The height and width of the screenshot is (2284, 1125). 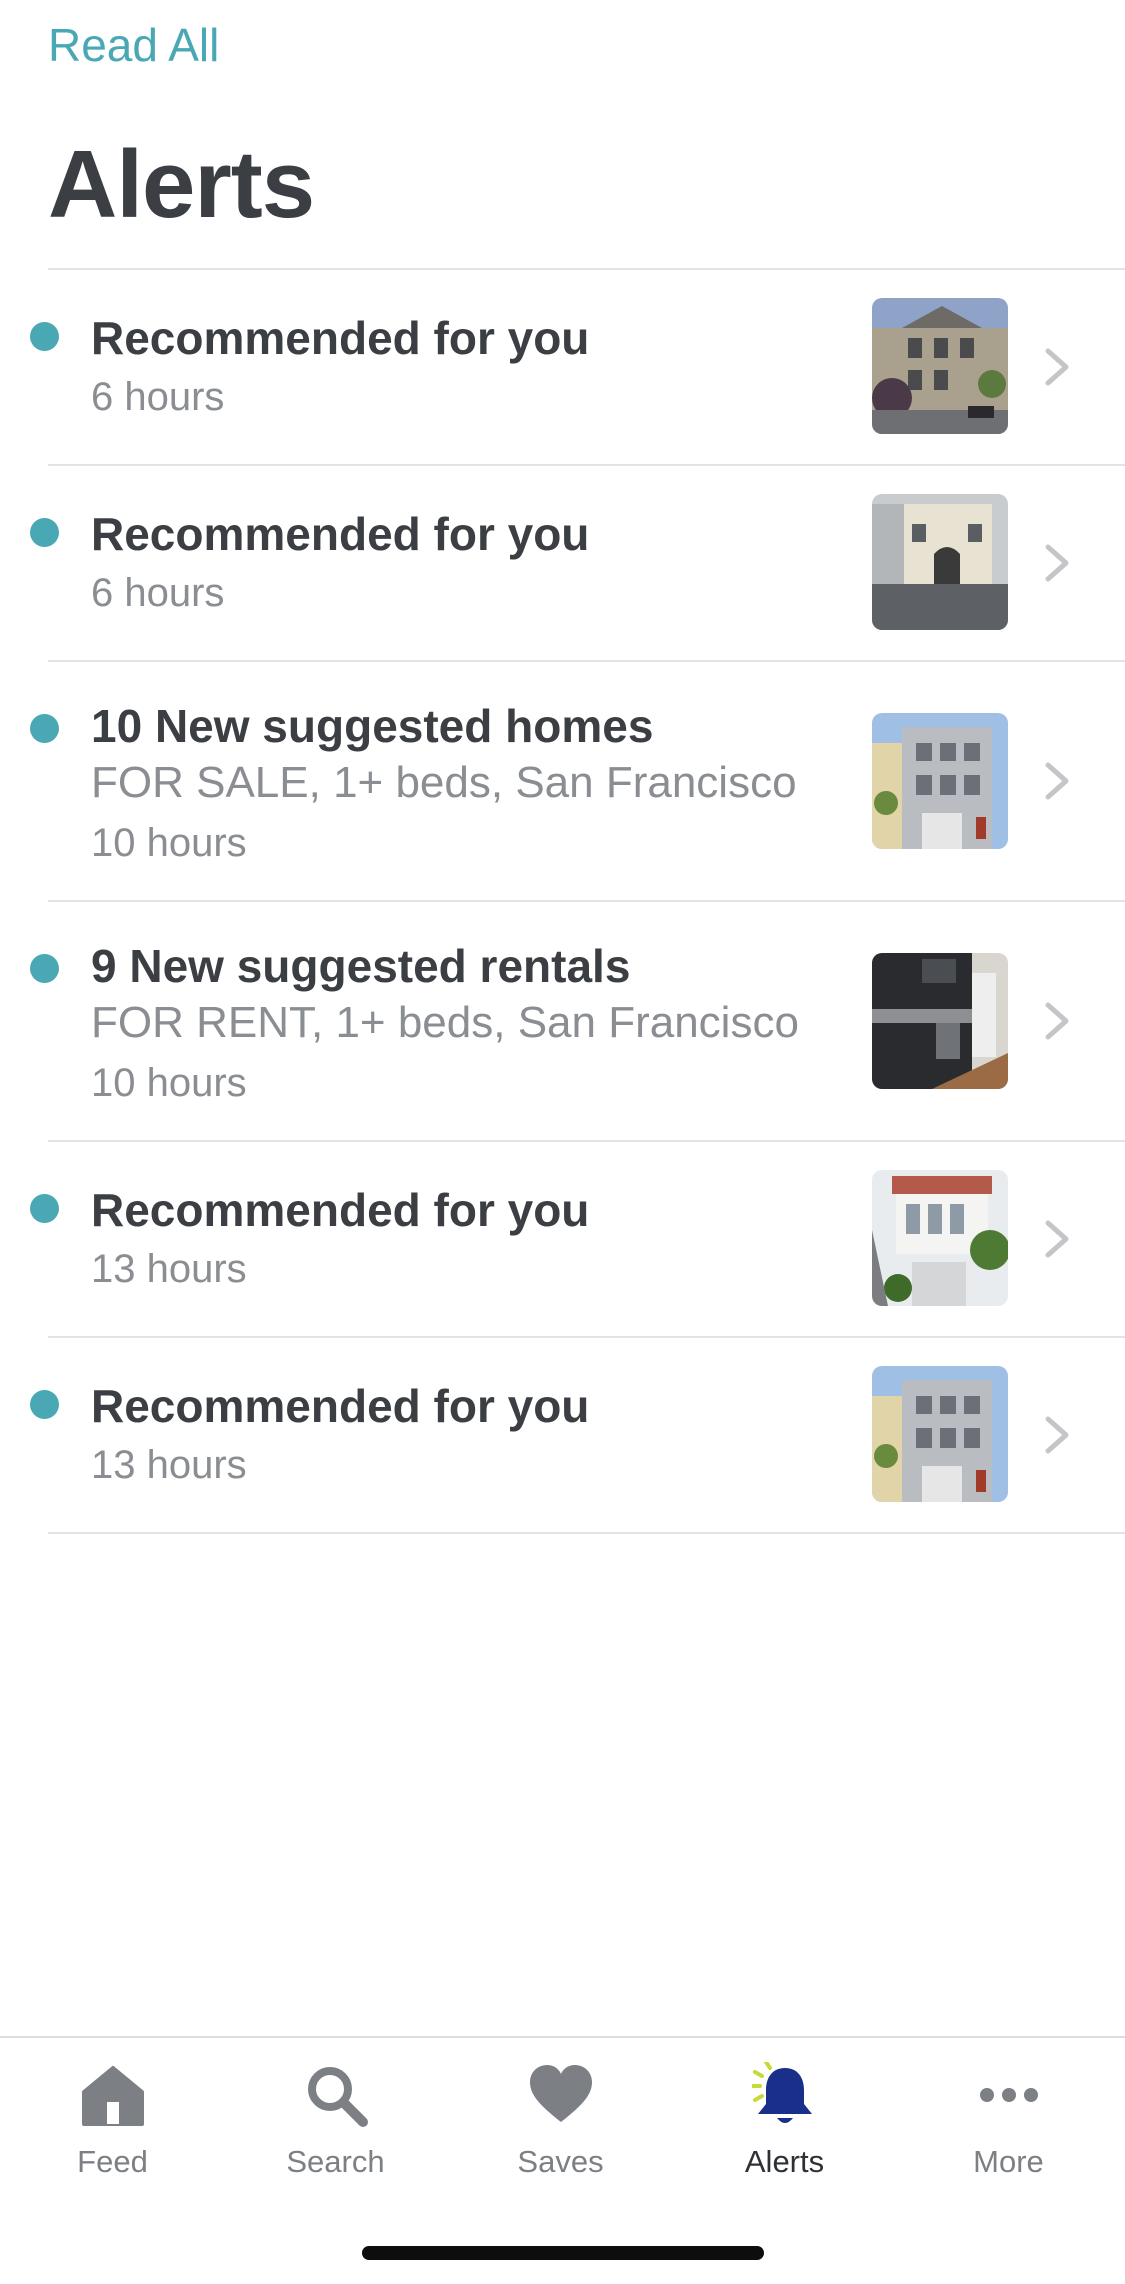 What do you see at coordinates (561, 2093) in the screenshot?
I see `heart-icon` at bounding box center [561, 2093].